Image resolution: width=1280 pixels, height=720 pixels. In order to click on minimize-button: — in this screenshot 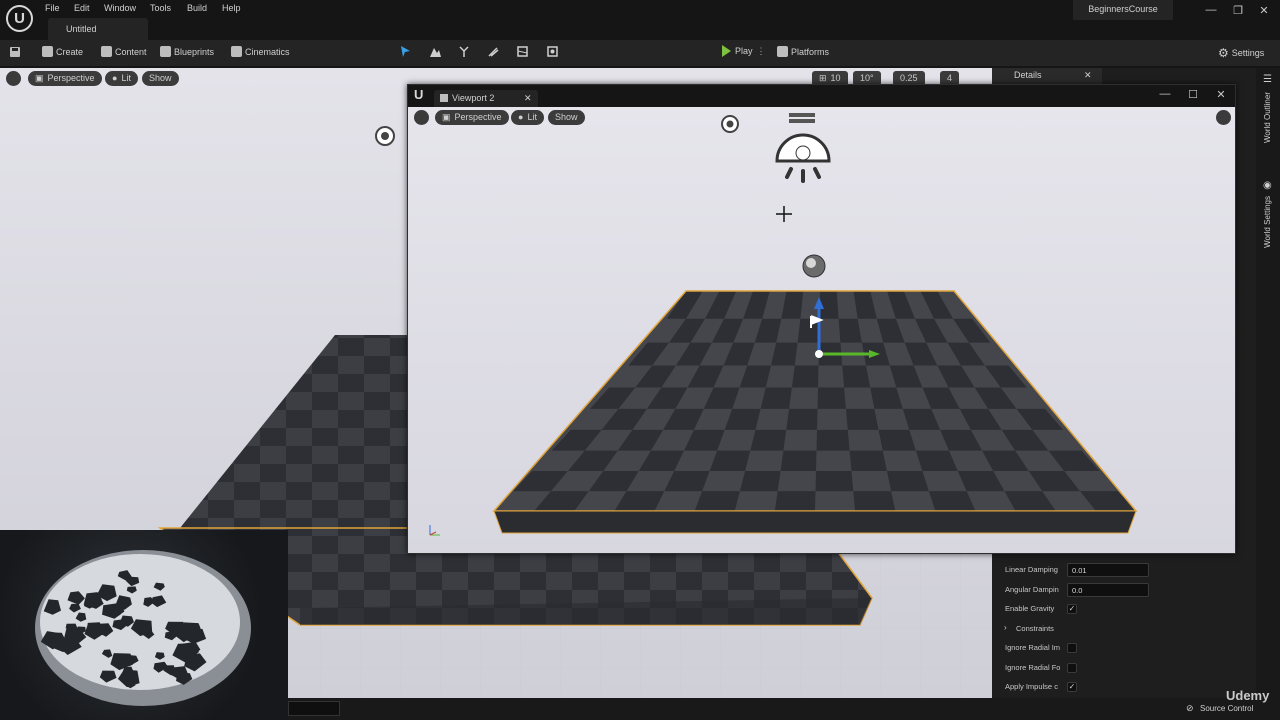, I will do `click(1211, 10)`.